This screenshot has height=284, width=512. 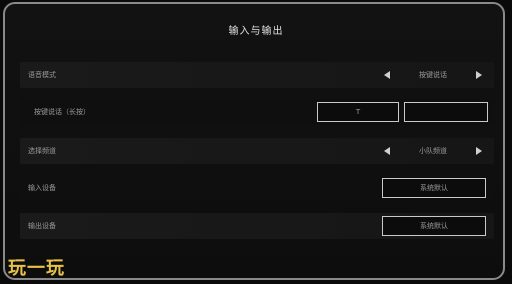 I want to click on voice-mode-row: 语音模式 按键说话, so click(x=257, y=75).